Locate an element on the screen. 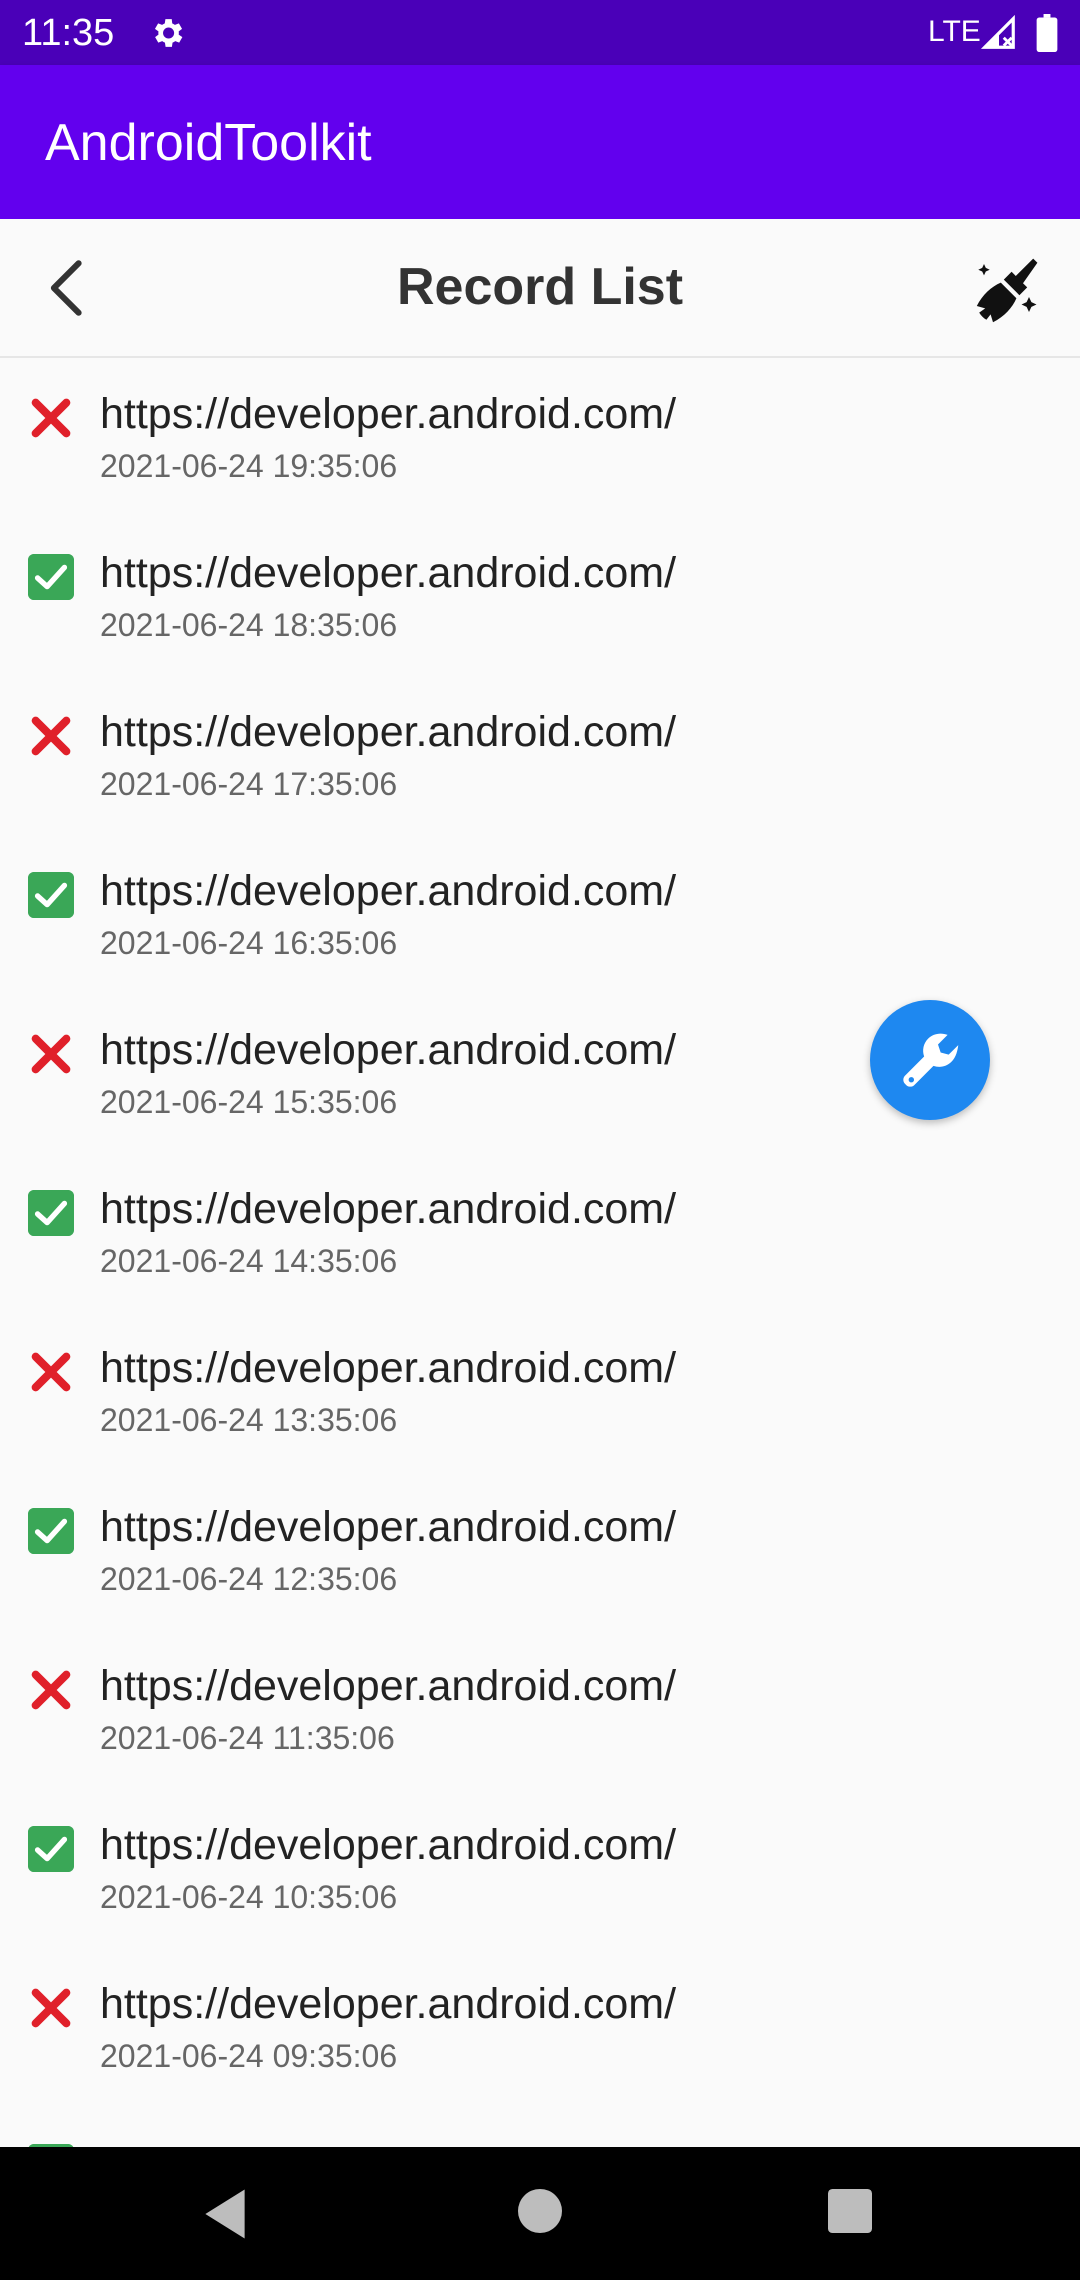  list-item is located at coordinates (540, 2126).